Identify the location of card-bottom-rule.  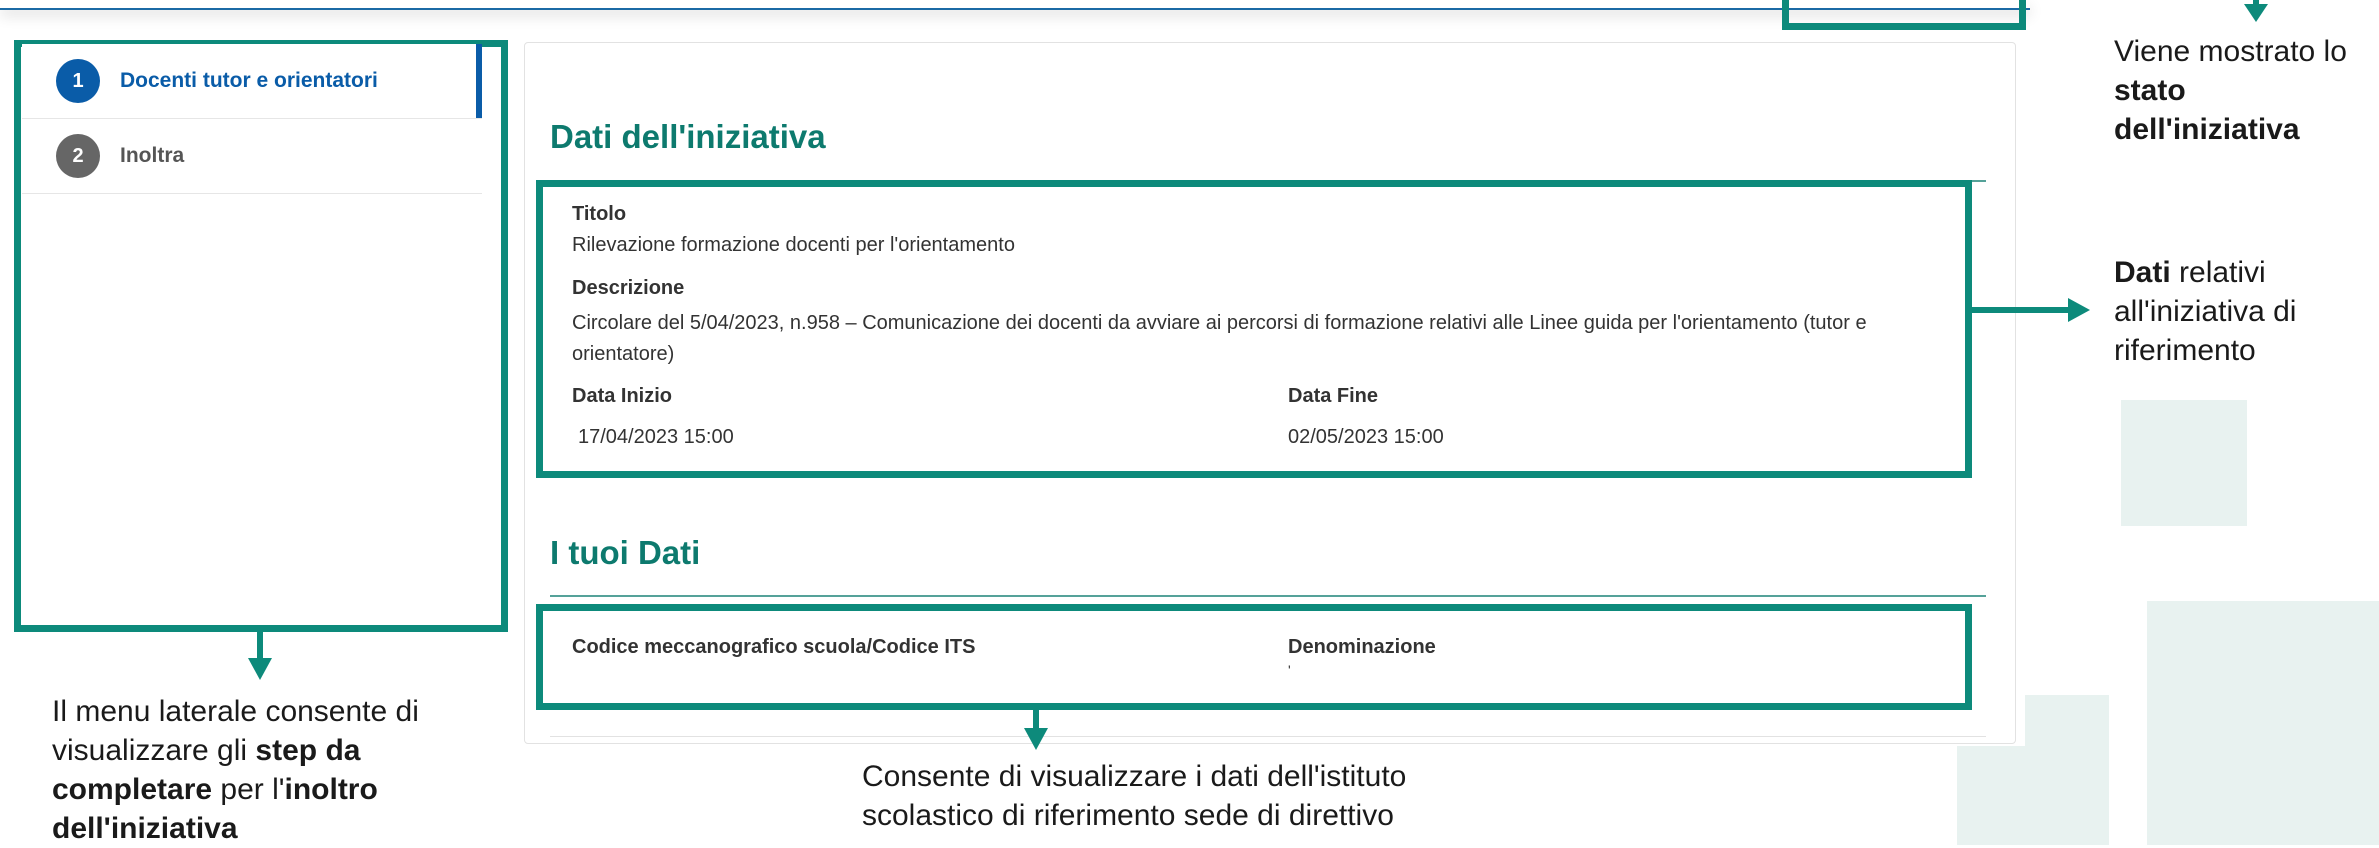
(1268, 736).